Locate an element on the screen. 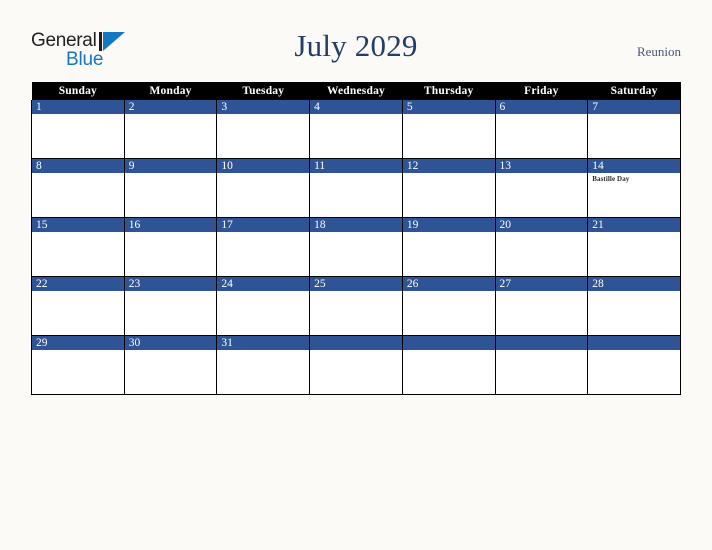  day-number: 27 is located at coordinates (541, 284).